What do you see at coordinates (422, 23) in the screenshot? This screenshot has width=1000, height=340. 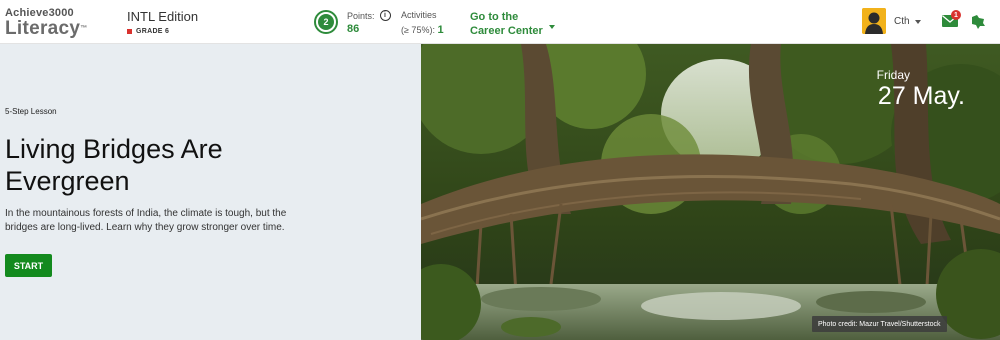 I see `activities-summary: Activities (≥ 75%): 1` at bounding box center [422, 23].